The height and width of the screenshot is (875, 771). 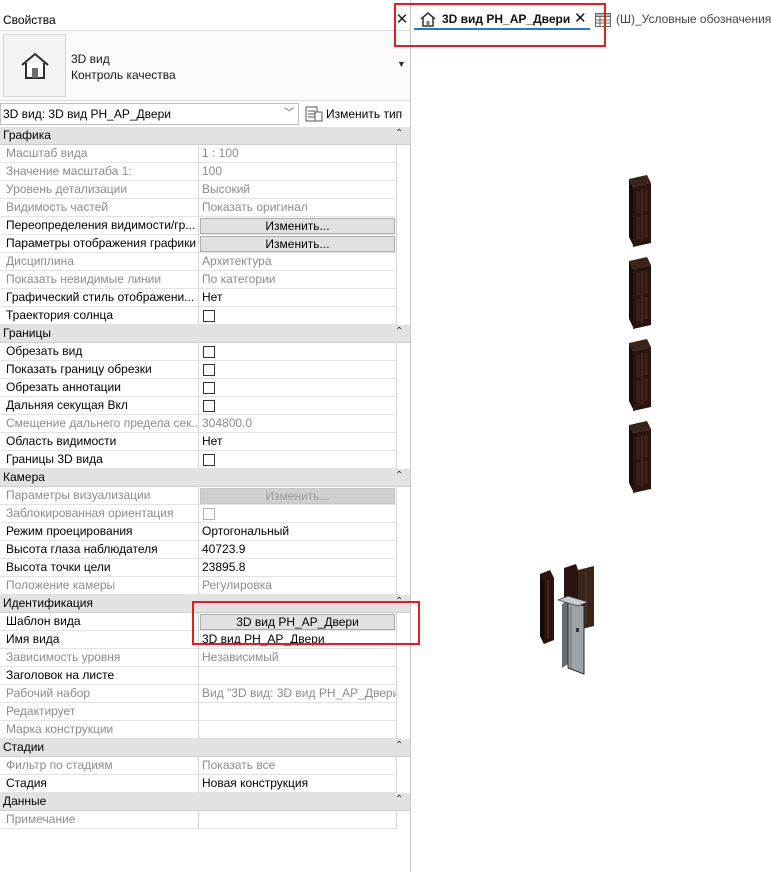 I want to click on property-value: Вид "3D вид: 3D вид РН_АР_Двери", so click(x=298, y=694).